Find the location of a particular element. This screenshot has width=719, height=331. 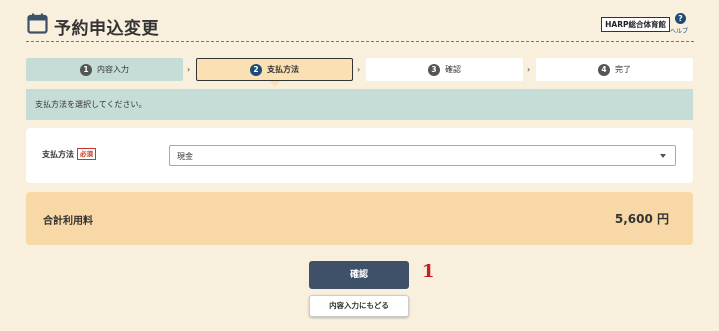

step-number: 2 is located at coordinates (256, 69).